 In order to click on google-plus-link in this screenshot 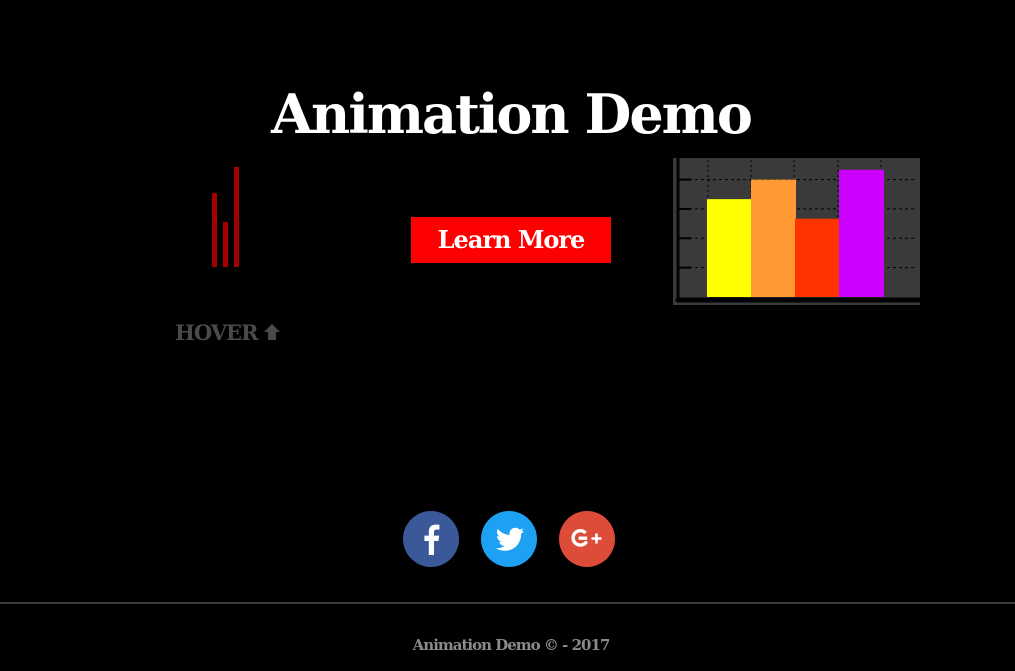, I will do `click(587, 539)`.